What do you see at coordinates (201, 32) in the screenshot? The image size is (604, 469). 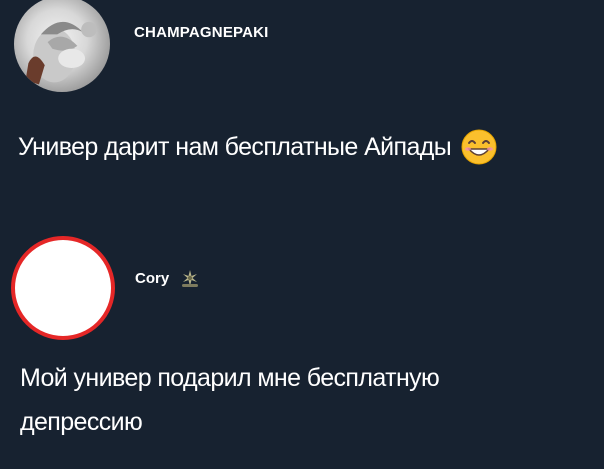 I see `username: CHAMPAGNEPAKI` at bounding box center [201, 32].